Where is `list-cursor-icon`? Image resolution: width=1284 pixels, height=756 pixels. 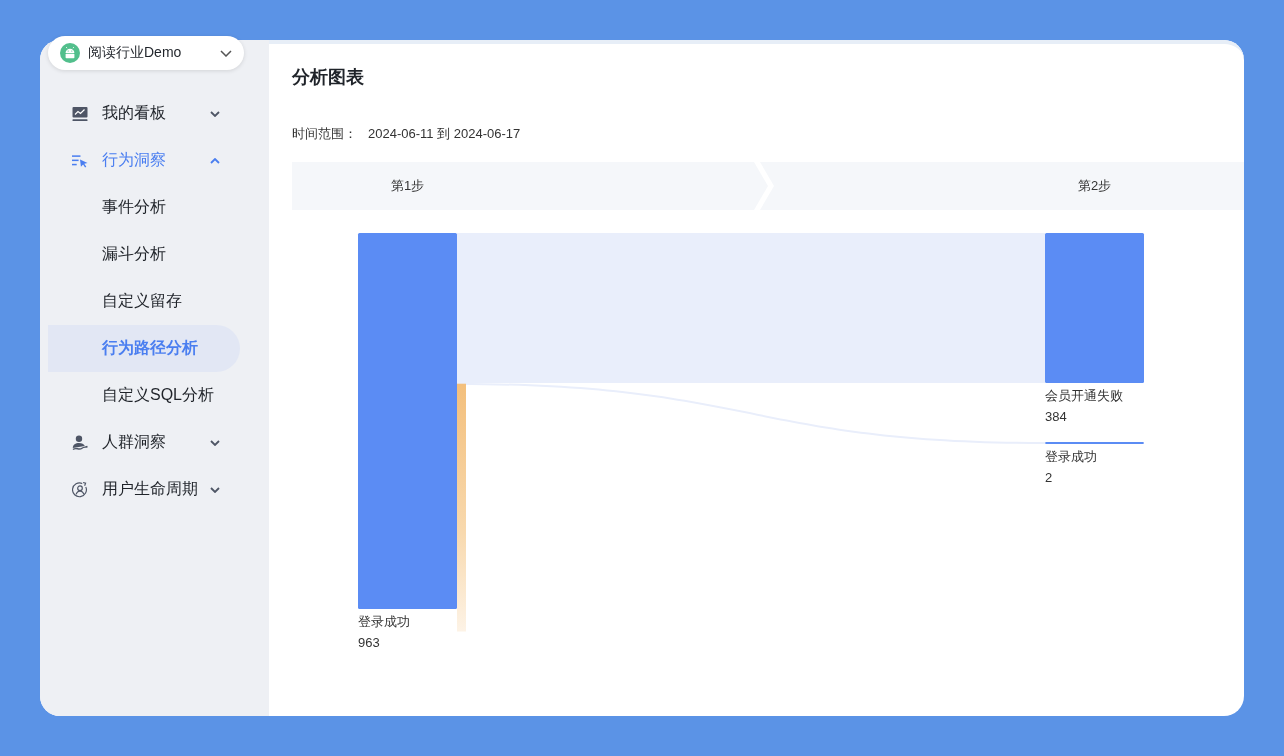 list-cursor-icon is located at coordinates (80, 160).